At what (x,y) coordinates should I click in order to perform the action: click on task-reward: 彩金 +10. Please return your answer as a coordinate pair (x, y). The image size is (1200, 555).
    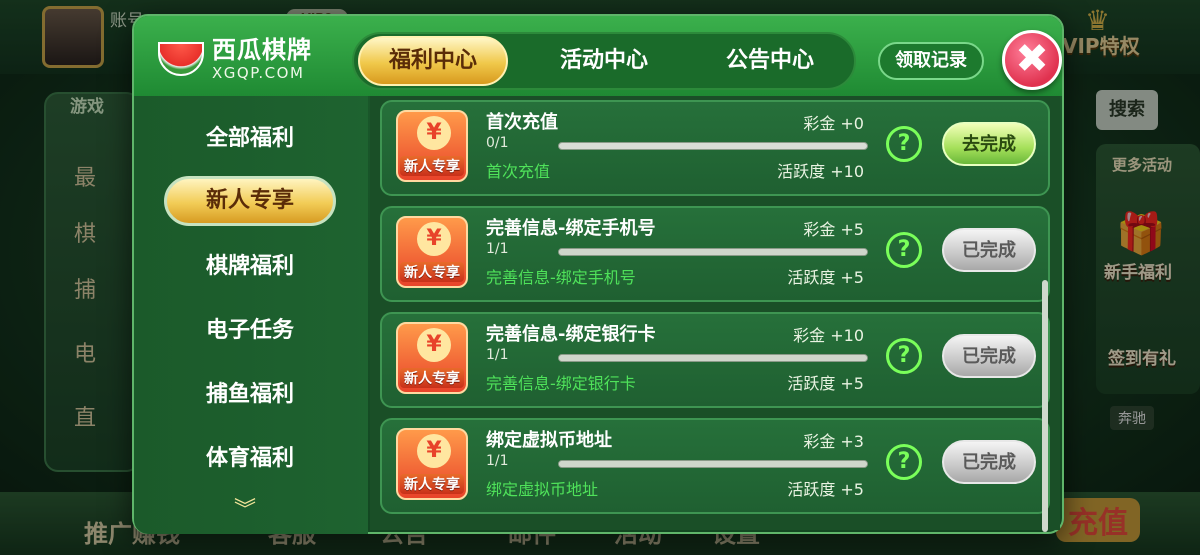
    Looking at the image, I should click on (828, 335).